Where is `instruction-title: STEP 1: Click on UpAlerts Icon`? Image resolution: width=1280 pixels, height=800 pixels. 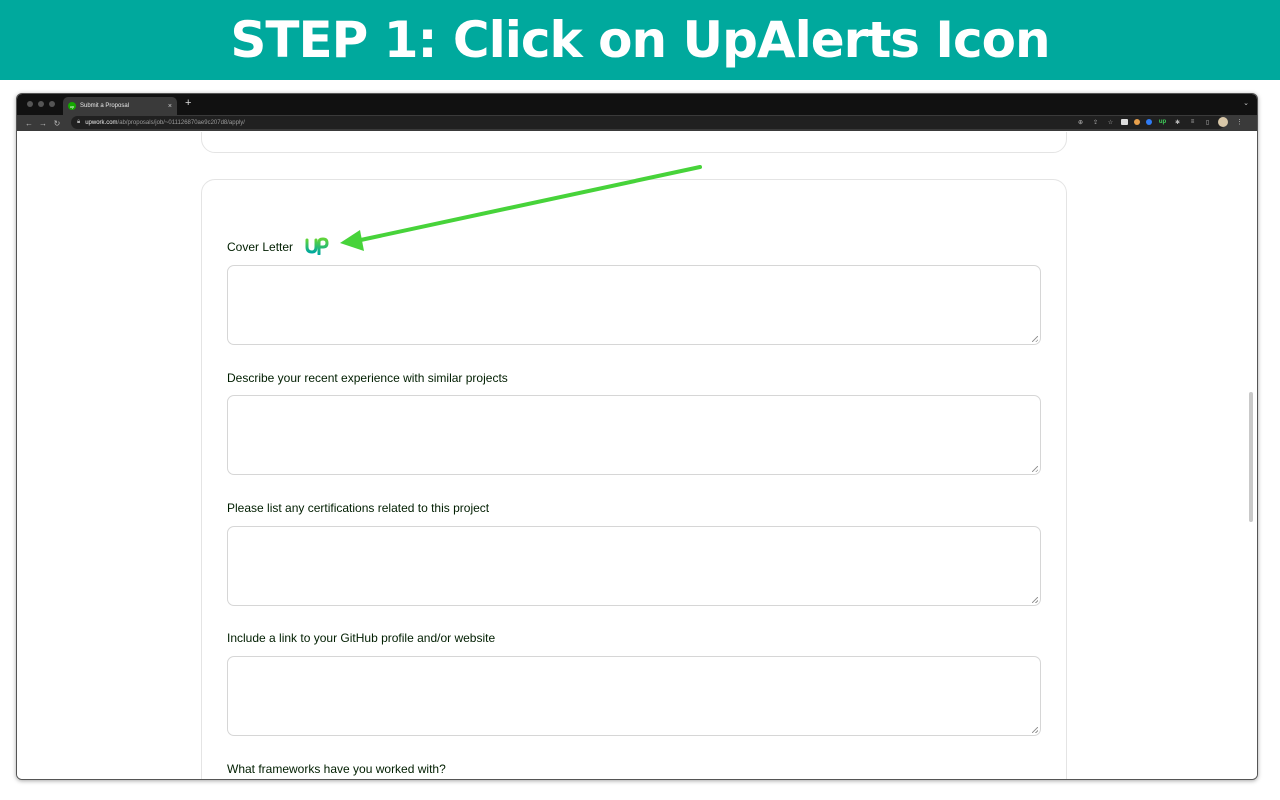
instruction-title: STEP 1: Click on UpAlerts Icon is located at coordinates (640, 40).